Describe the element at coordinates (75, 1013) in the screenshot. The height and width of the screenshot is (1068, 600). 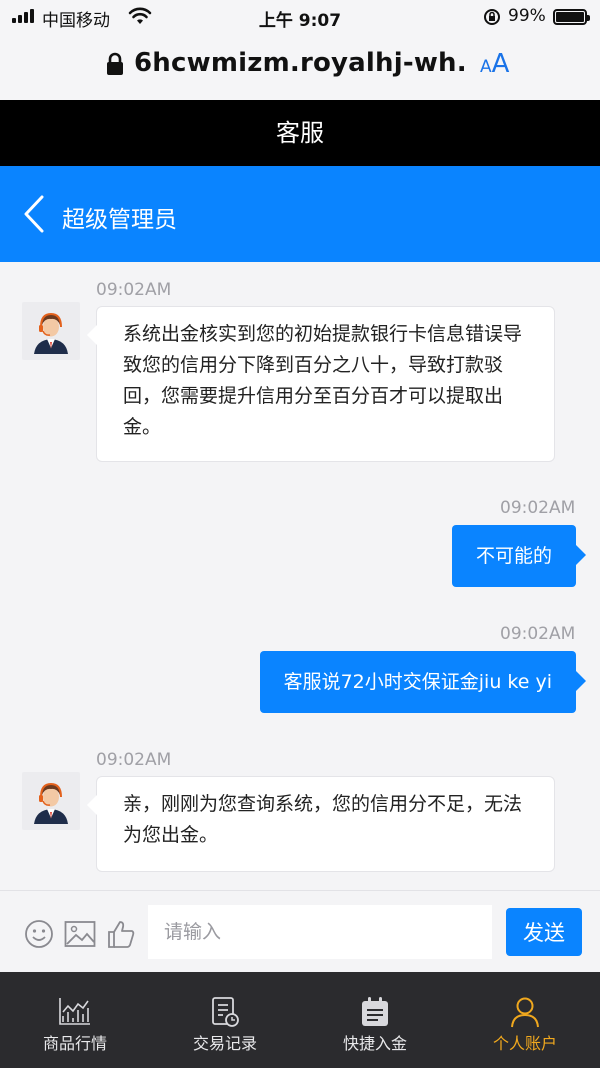
I see `chart-icon` at that location.